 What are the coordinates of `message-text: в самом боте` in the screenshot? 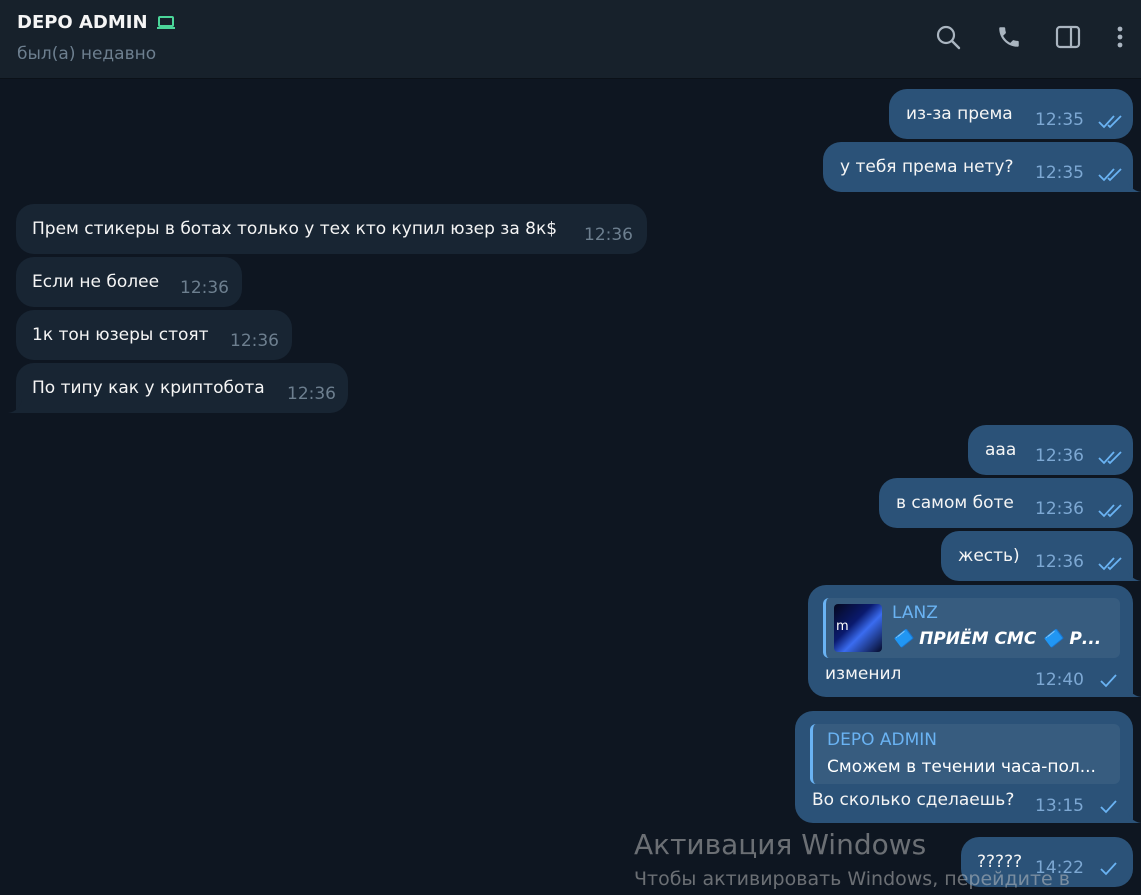 It's located at (955, 503).